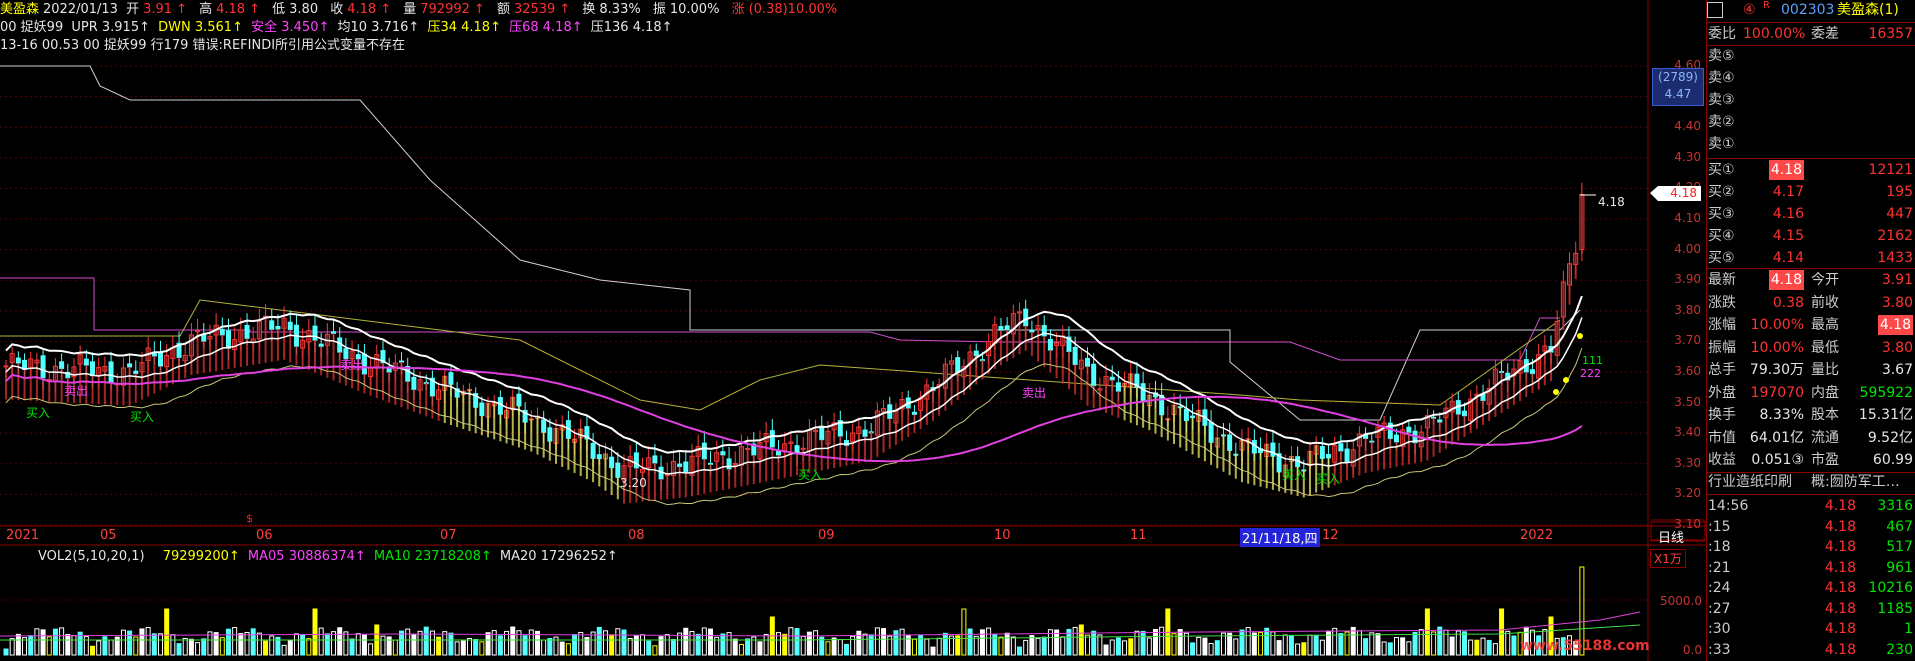  Describe the element at coordinates (1811, 629) in the screenshot. I see `tick-row: :30 4.18 1` at that location.